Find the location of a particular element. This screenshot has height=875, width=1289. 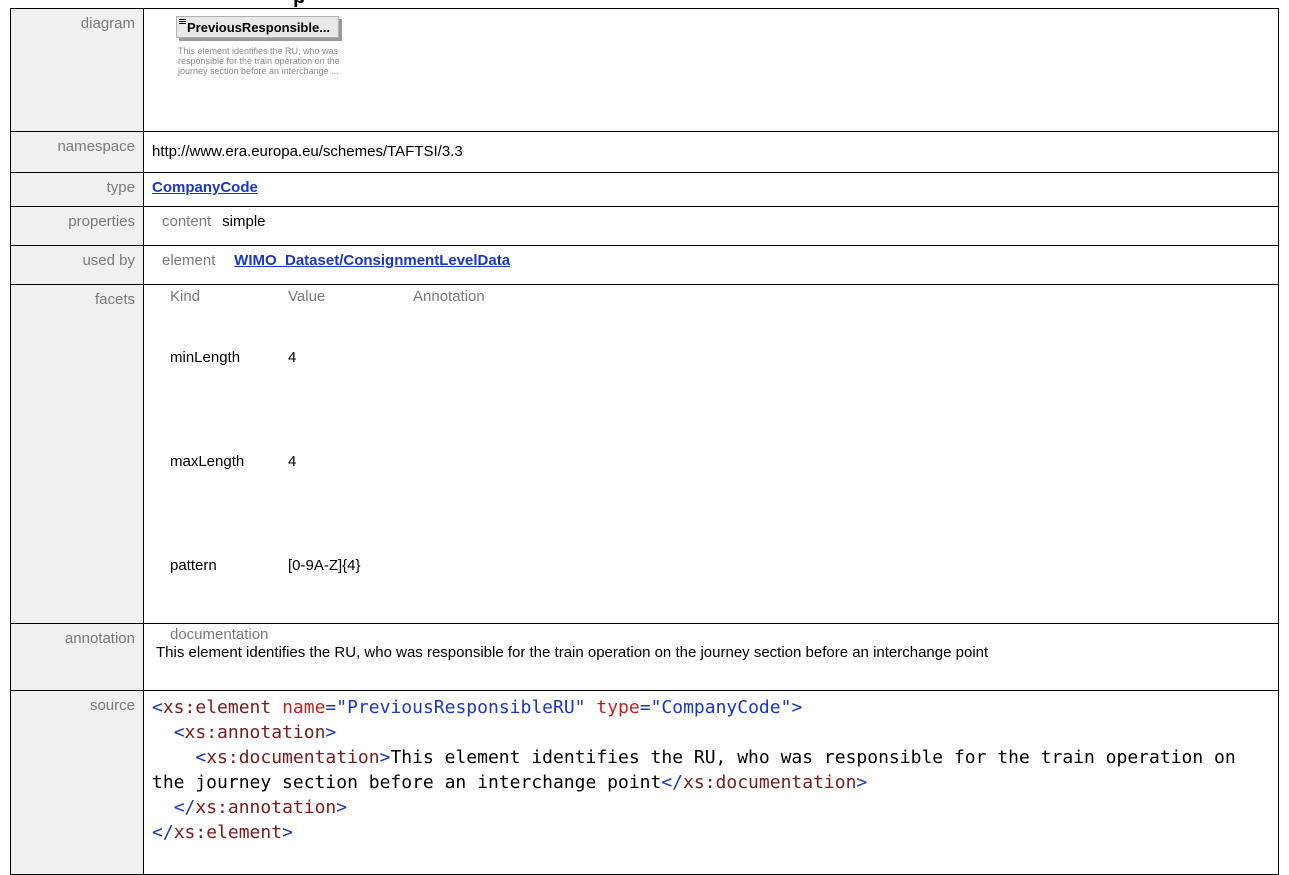

source-annotation-tag: xs:annotation is located at coordinates (255, 732).